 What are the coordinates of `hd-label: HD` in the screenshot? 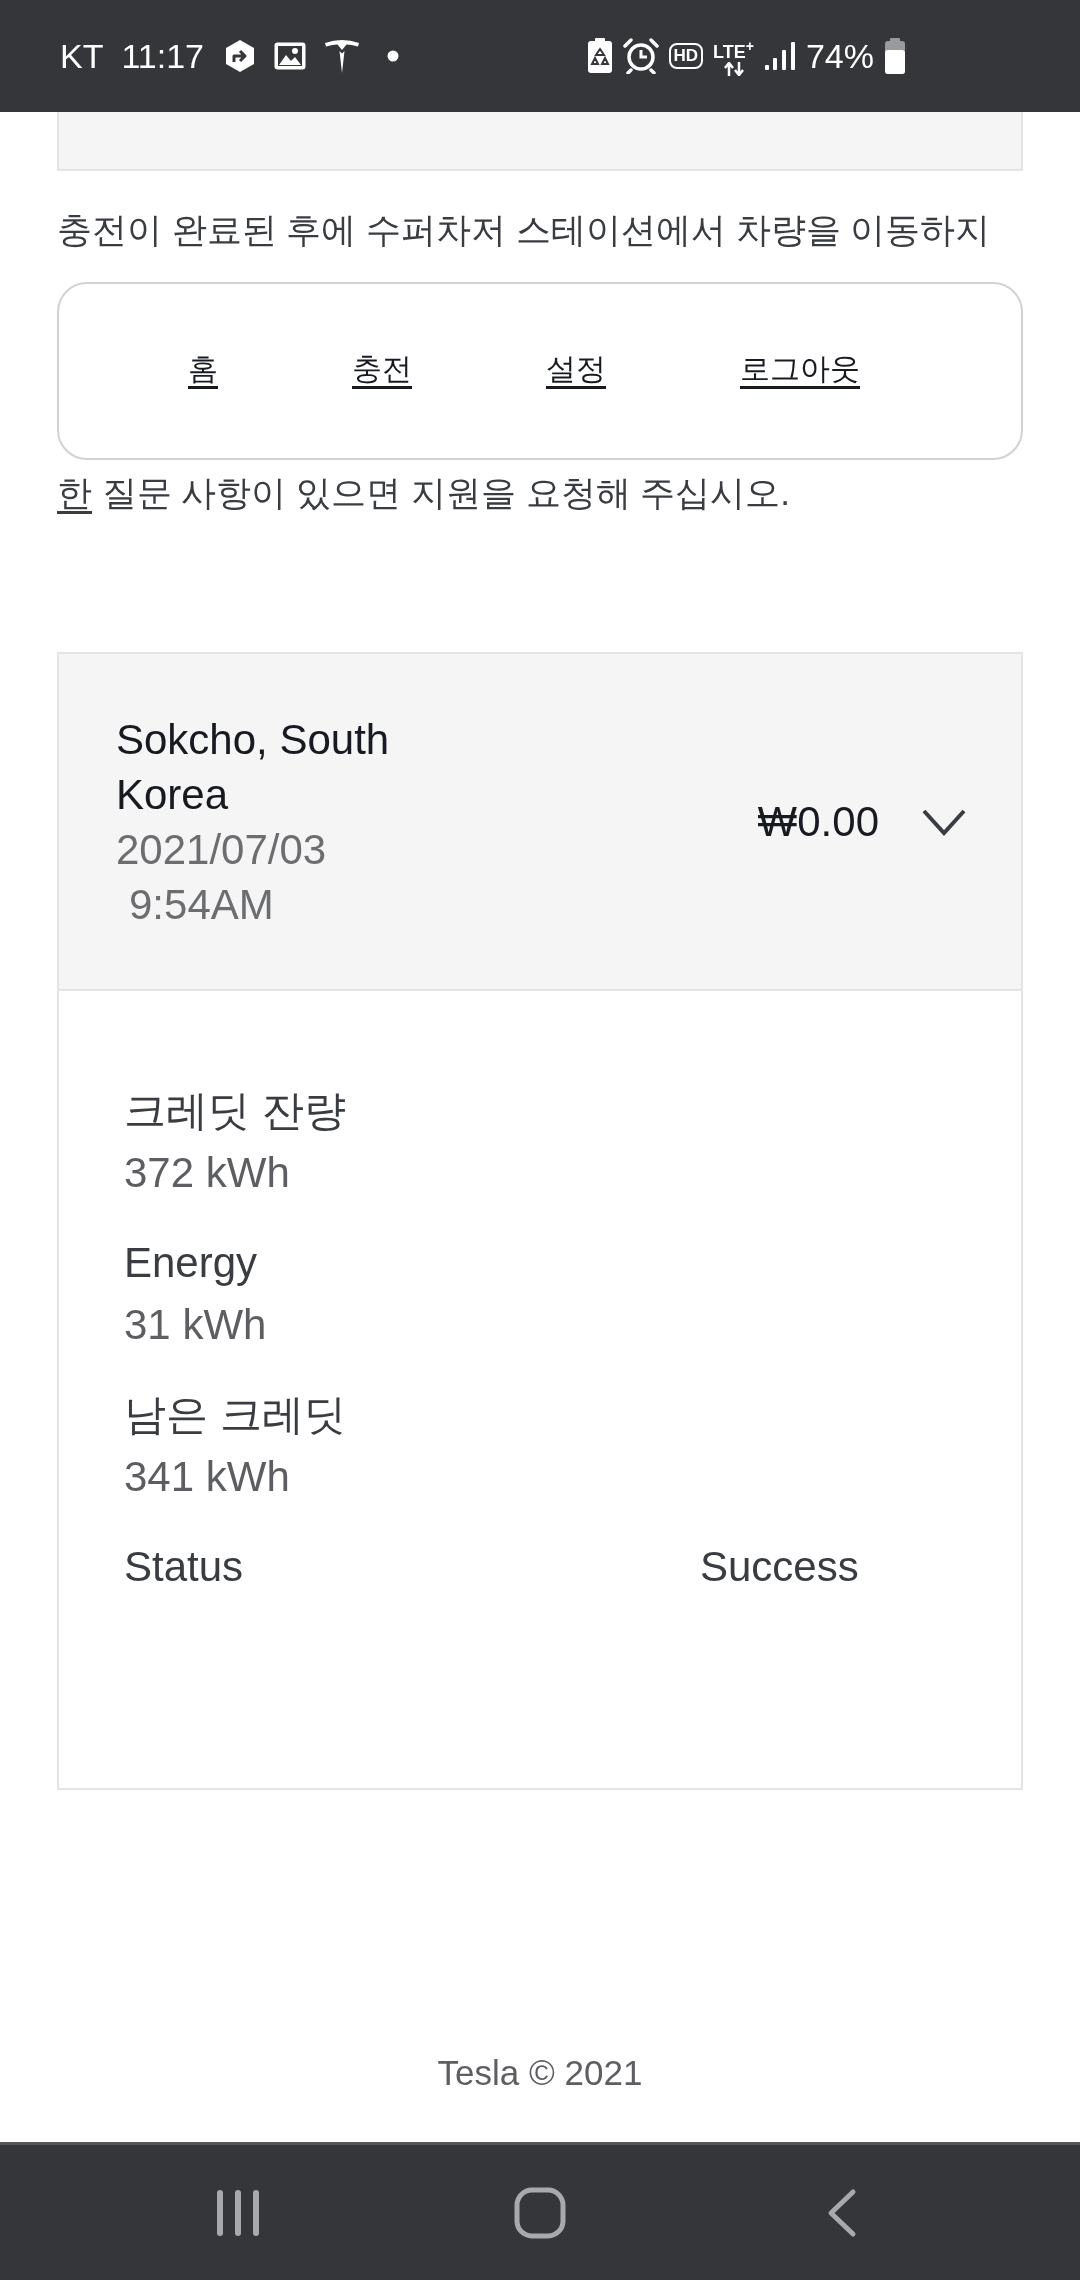 It's located at (686, 56).